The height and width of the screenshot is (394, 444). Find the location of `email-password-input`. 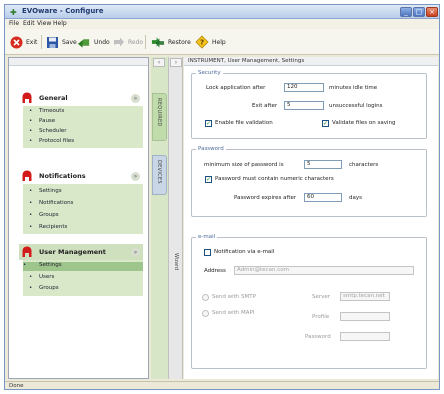

email-password-input is located at coordinates (365, 336).